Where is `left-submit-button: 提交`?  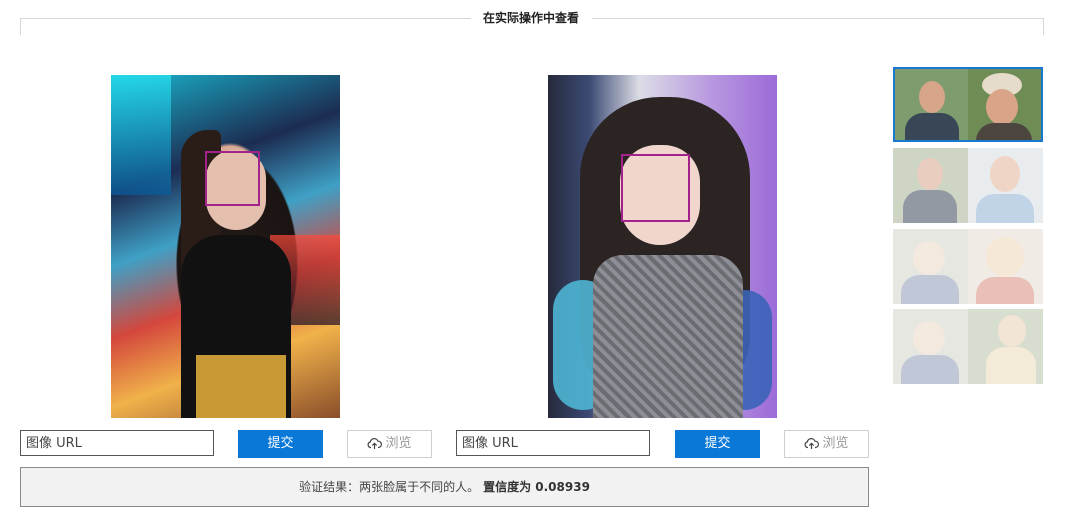 left-submit-button: 提交 is located at coordinates (280, 444).